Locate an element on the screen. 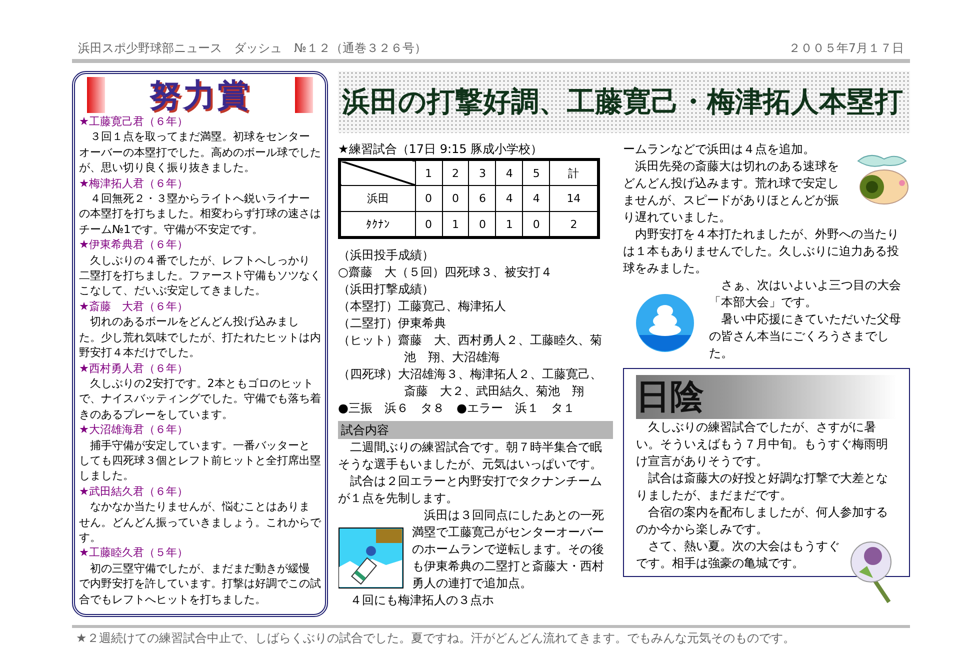 The height and width of the screenshot is (666, 970). result-line: ●三振 浜６ タ８ ●エラー 浜１ タ１ is located at coordinates (457, 408).